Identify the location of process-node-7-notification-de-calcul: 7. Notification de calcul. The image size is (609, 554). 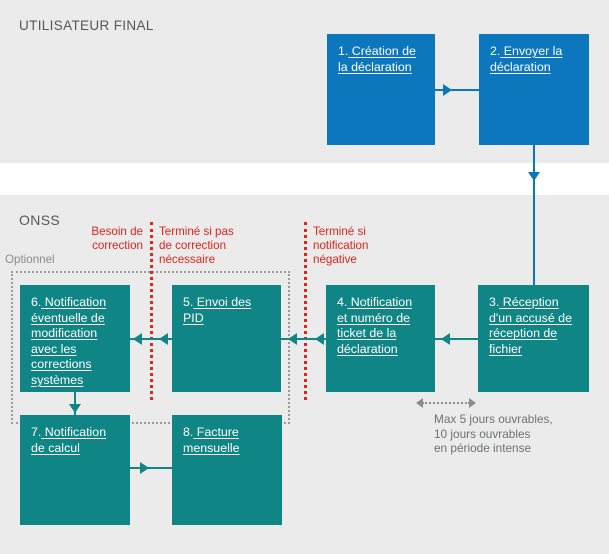
(75, 470).